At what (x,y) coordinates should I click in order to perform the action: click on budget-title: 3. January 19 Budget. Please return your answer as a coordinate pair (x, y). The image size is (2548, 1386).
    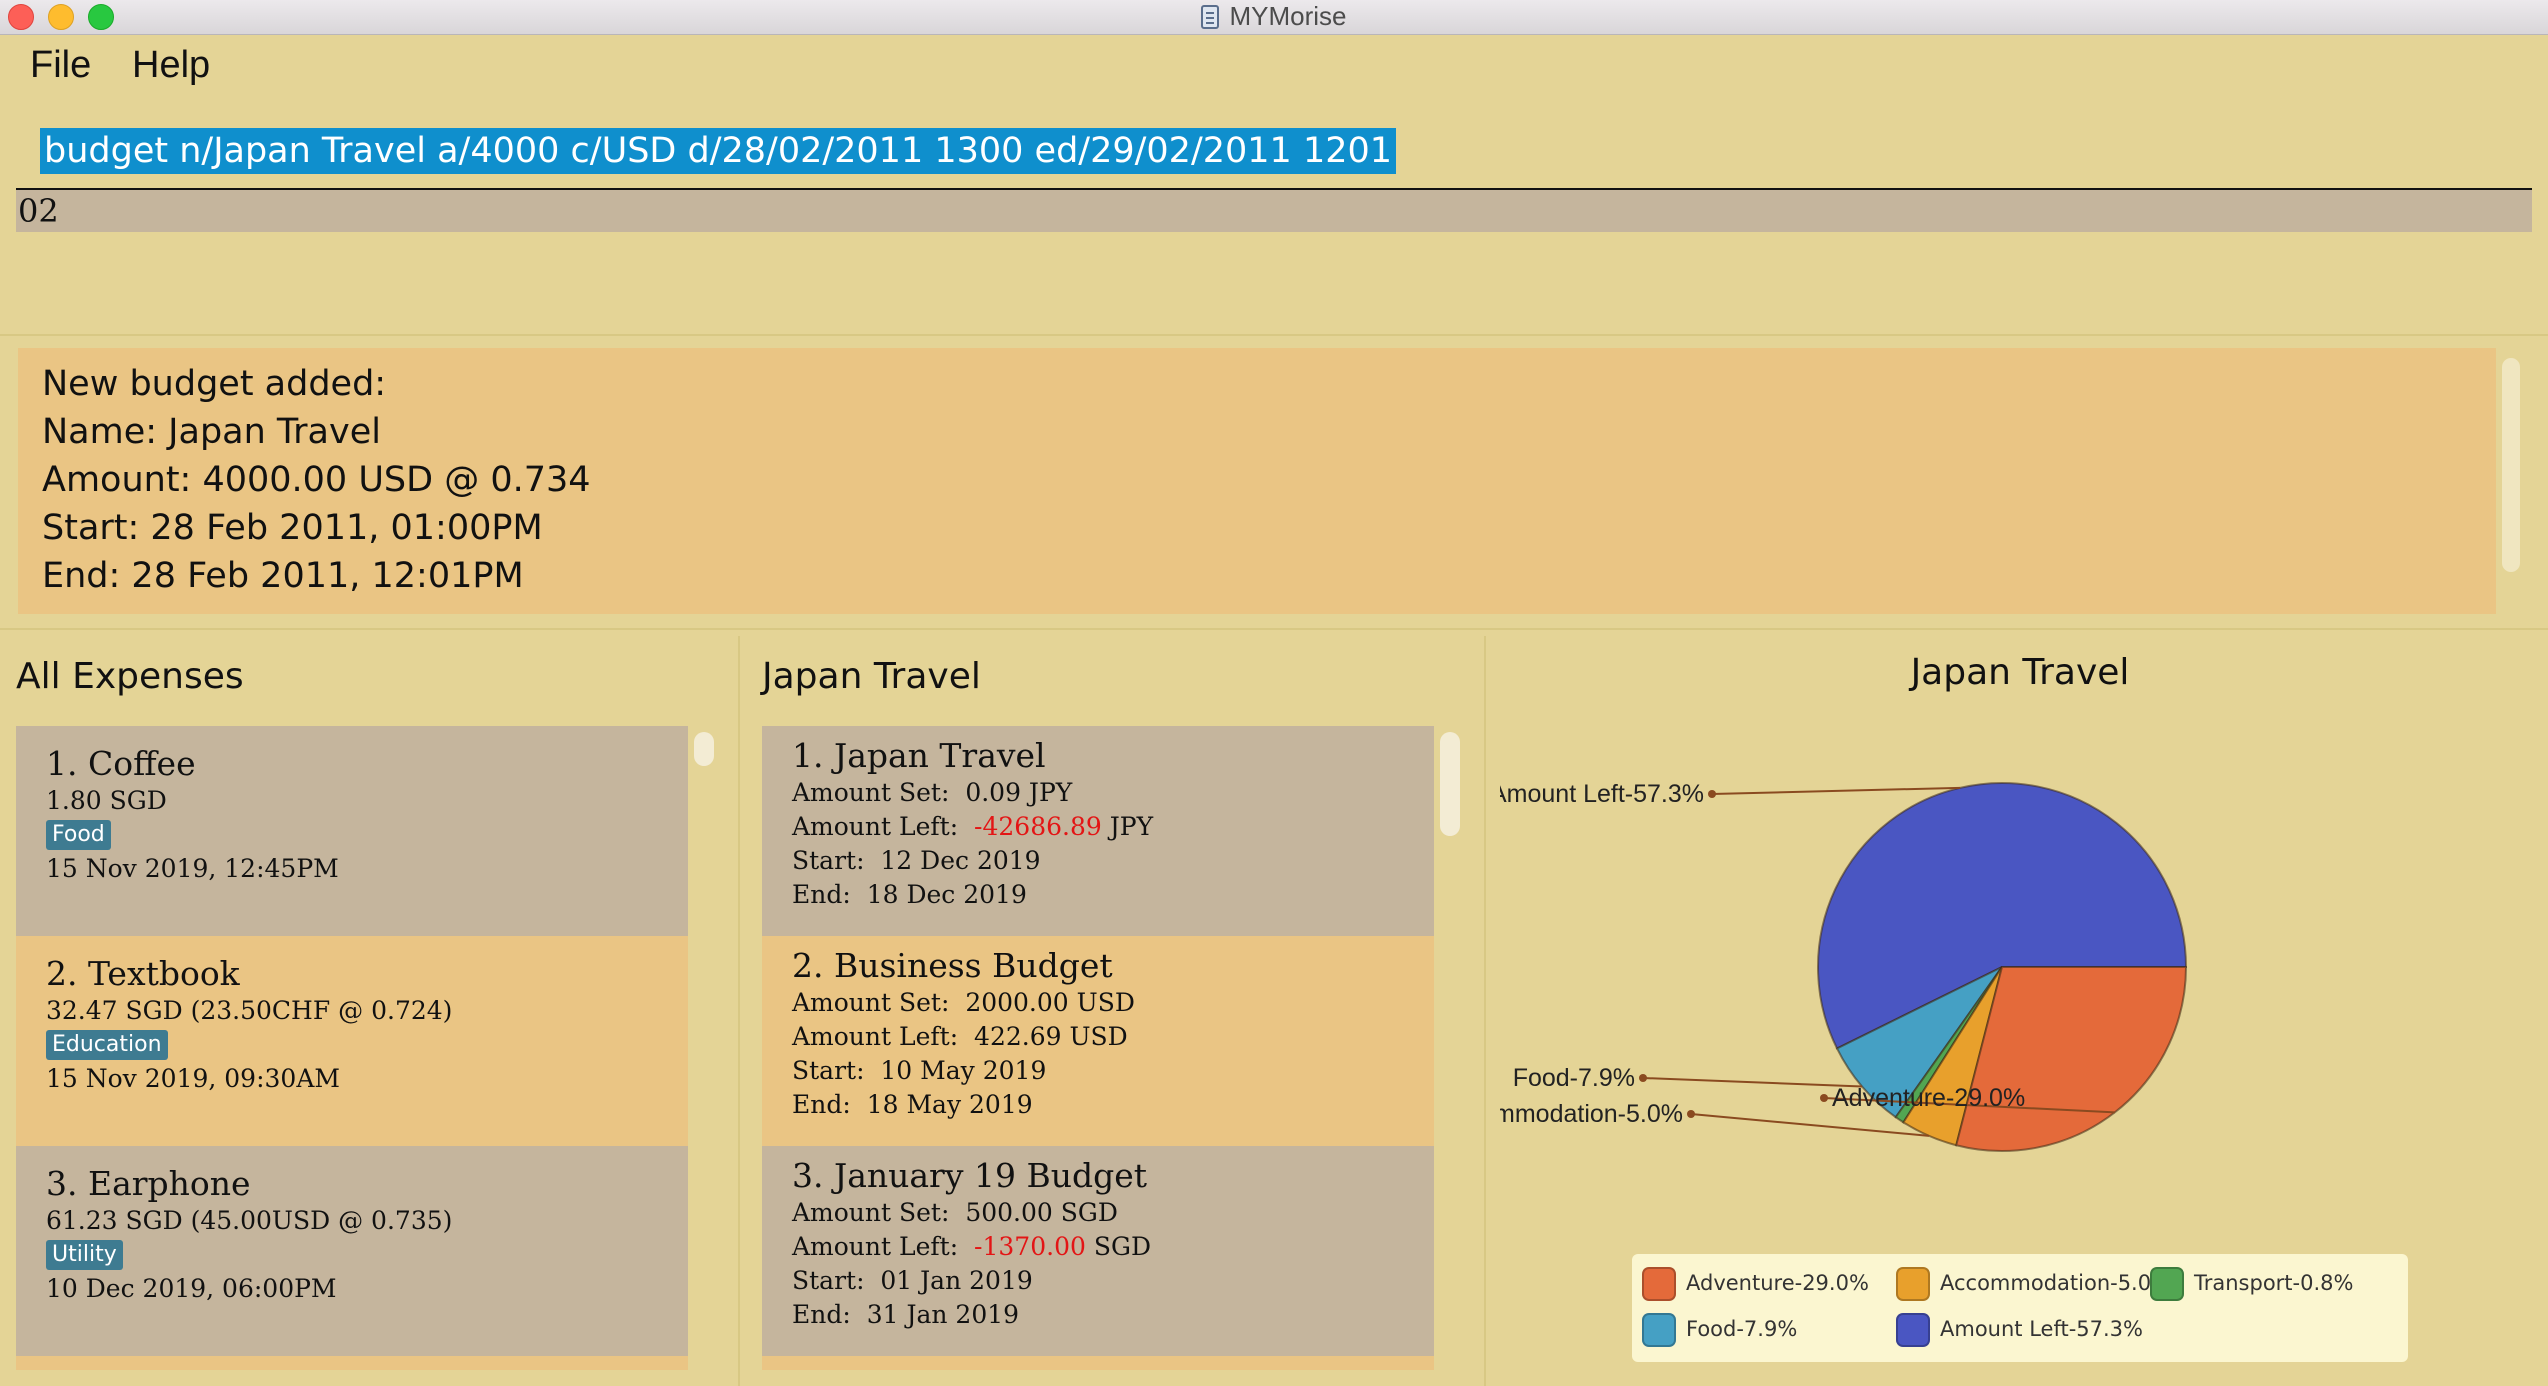
    Looking at the image, I should click on (969, 1175).